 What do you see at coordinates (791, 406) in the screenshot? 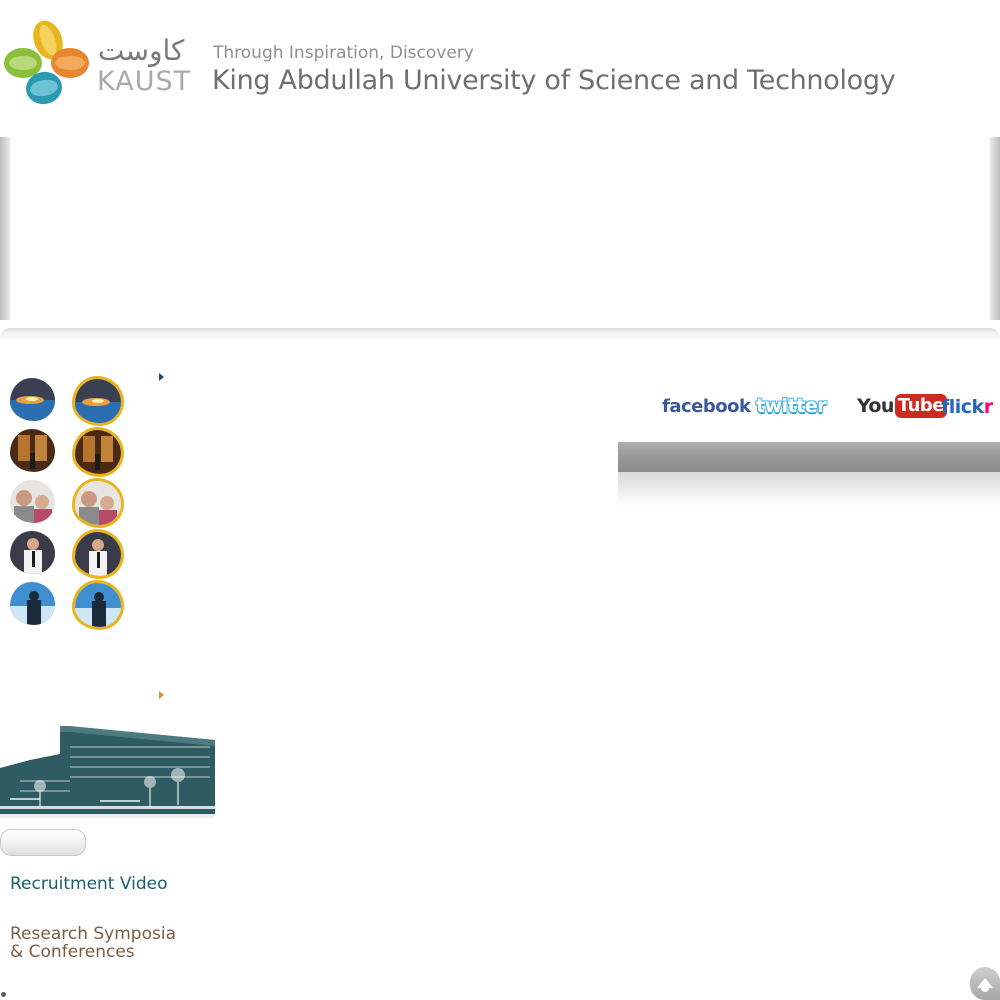
I see `twitter-link: twitter` at bounding box center [791, 406].